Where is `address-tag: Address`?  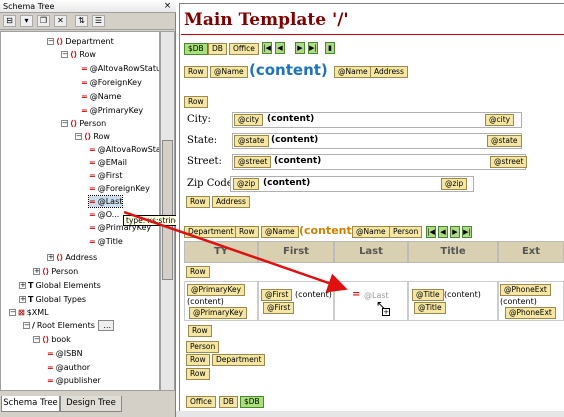 address-tag: Address is located at coordinates (389, 72).